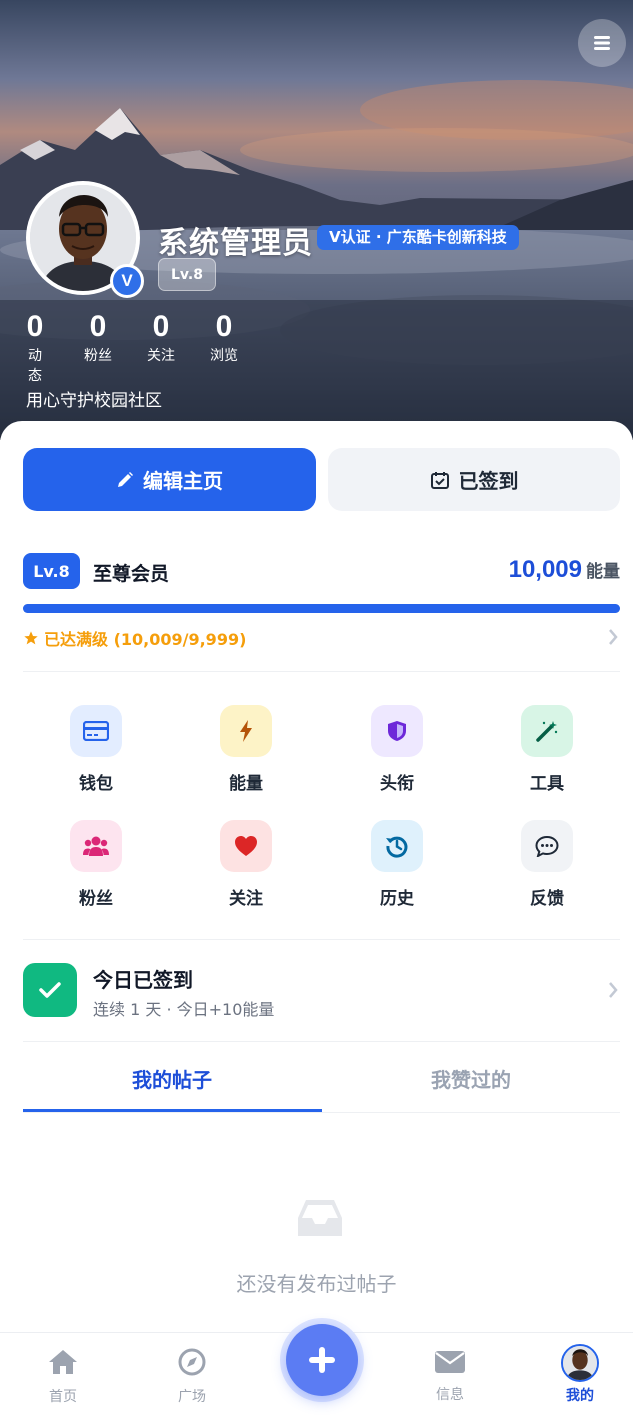  Describe the element at coordinates (63, 1377) in the screenshot. I see `nav-home: 首页` at that location.